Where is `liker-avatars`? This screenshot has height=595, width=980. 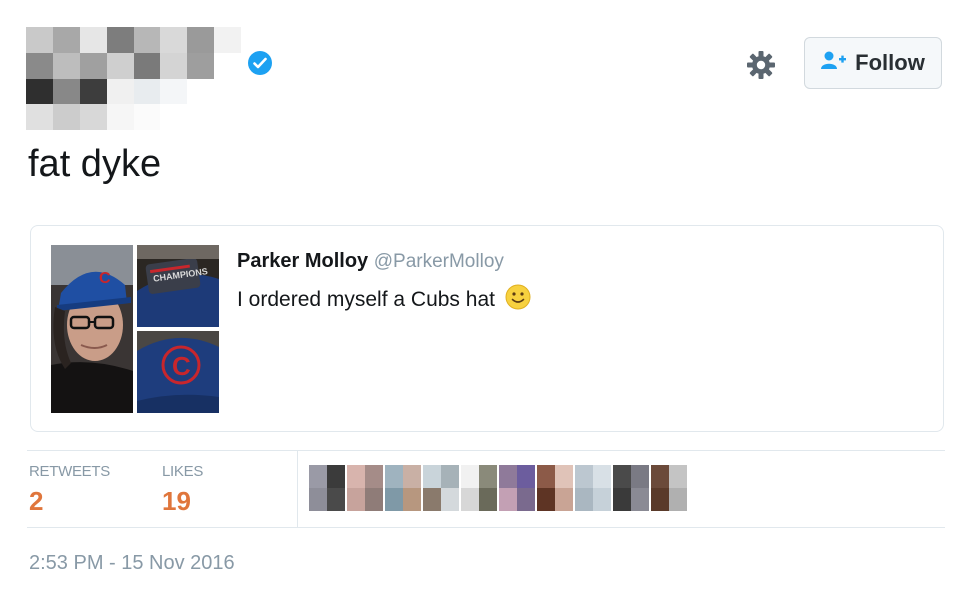 liker-avatars is located at coordinates (499, 488).